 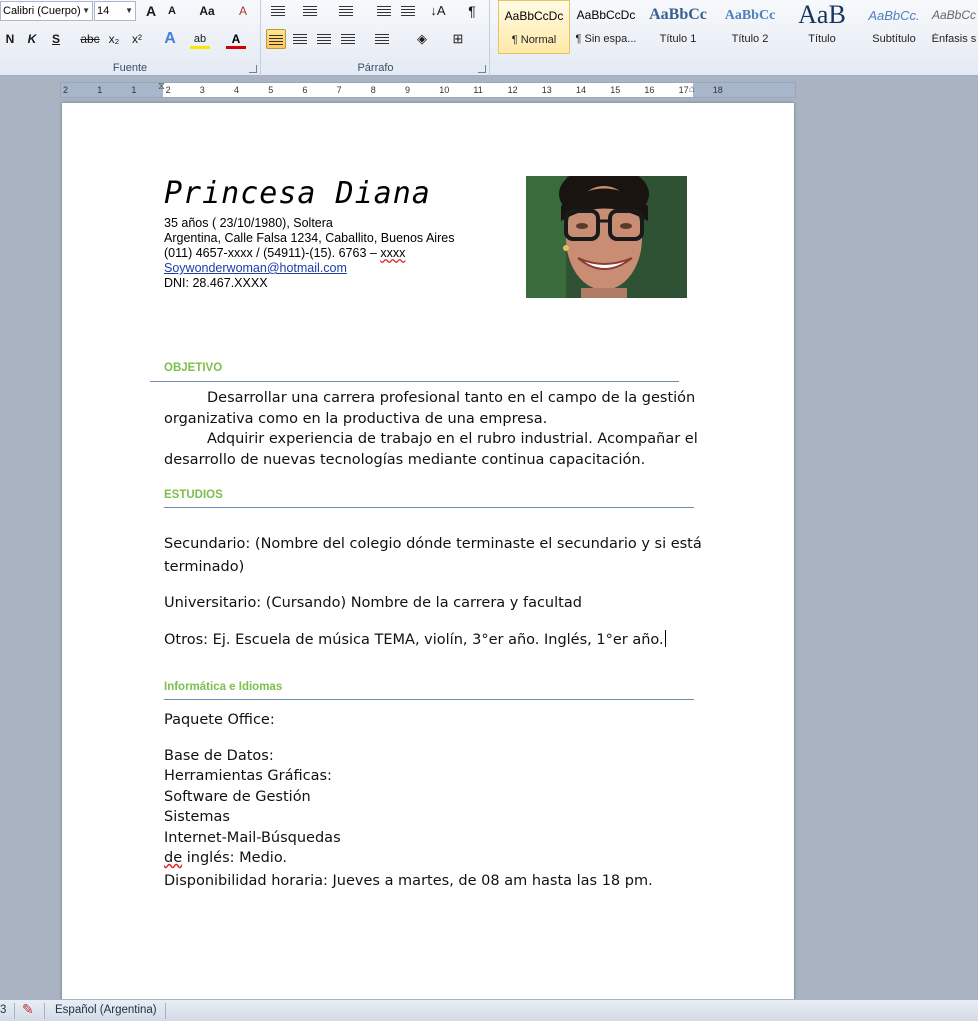 I want to click on estudios-secundario-line-2: terminado), so click(x=204, y=567).